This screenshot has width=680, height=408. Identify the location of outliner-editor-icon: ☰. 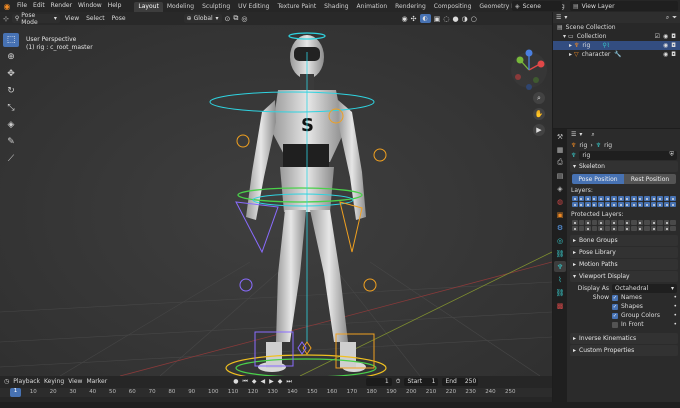
(558, 17).